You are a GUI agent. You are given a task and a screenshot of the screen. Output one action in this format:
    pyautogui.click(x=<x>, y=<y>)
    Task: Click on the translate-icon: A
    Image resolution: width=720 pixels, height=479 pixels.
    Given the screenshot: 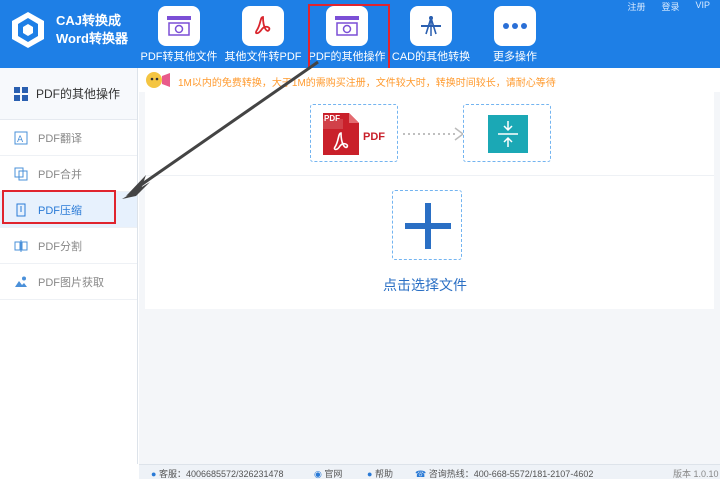 What is the action you would take?
    pyautogui.click(x=21, y=138)
    